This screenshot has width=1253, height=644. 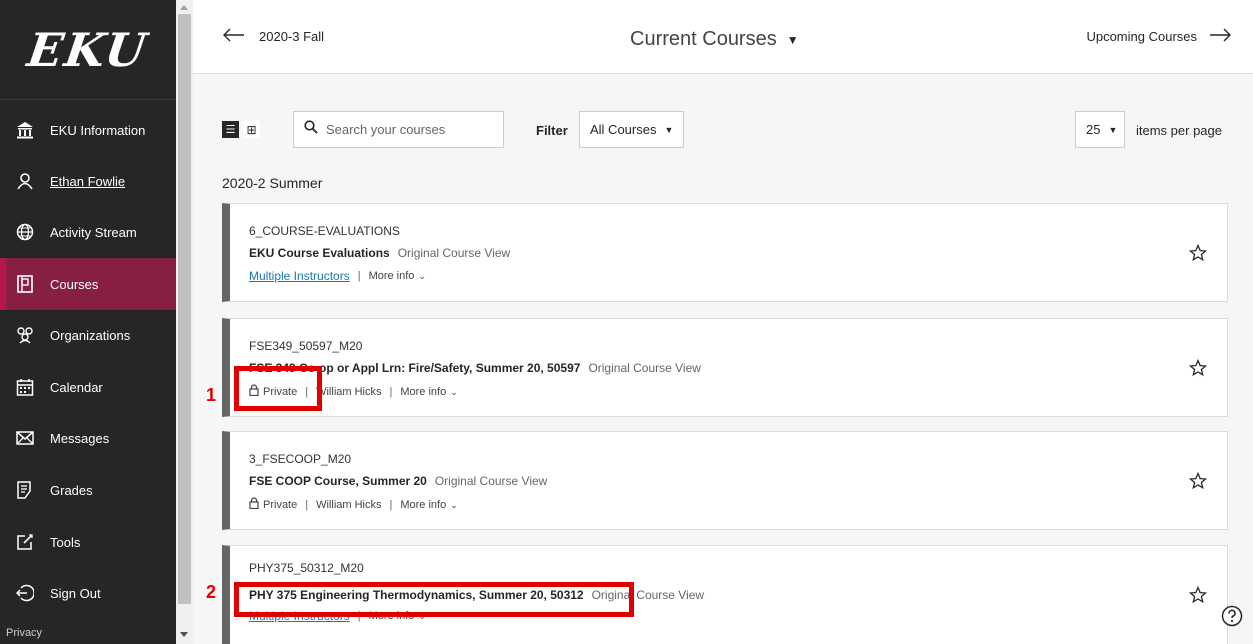 I want to click on sign-out-icon, so click(x=25, y=593).